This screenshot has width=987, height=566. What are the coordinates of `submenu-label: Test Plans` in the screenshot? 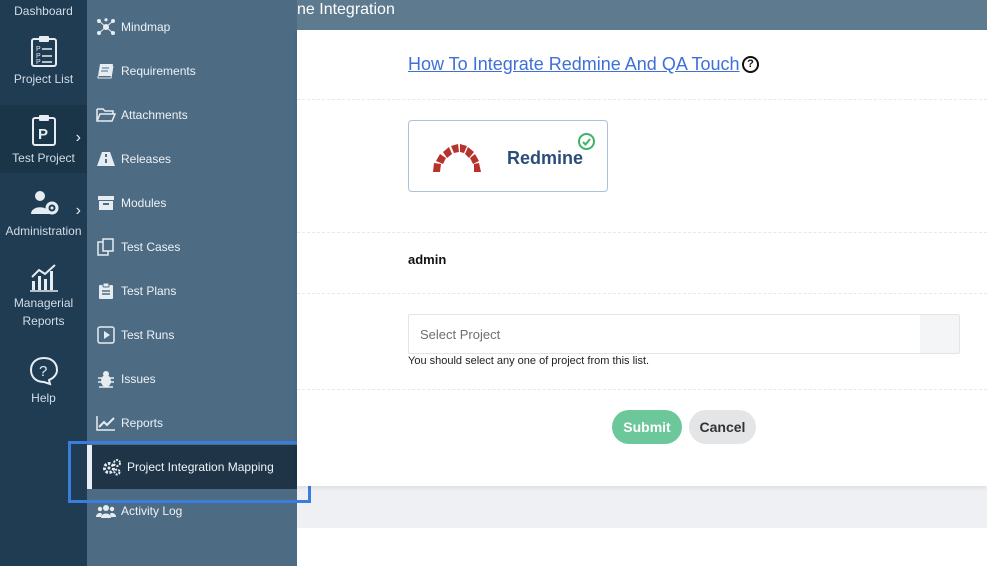 It's located at (149, 291).